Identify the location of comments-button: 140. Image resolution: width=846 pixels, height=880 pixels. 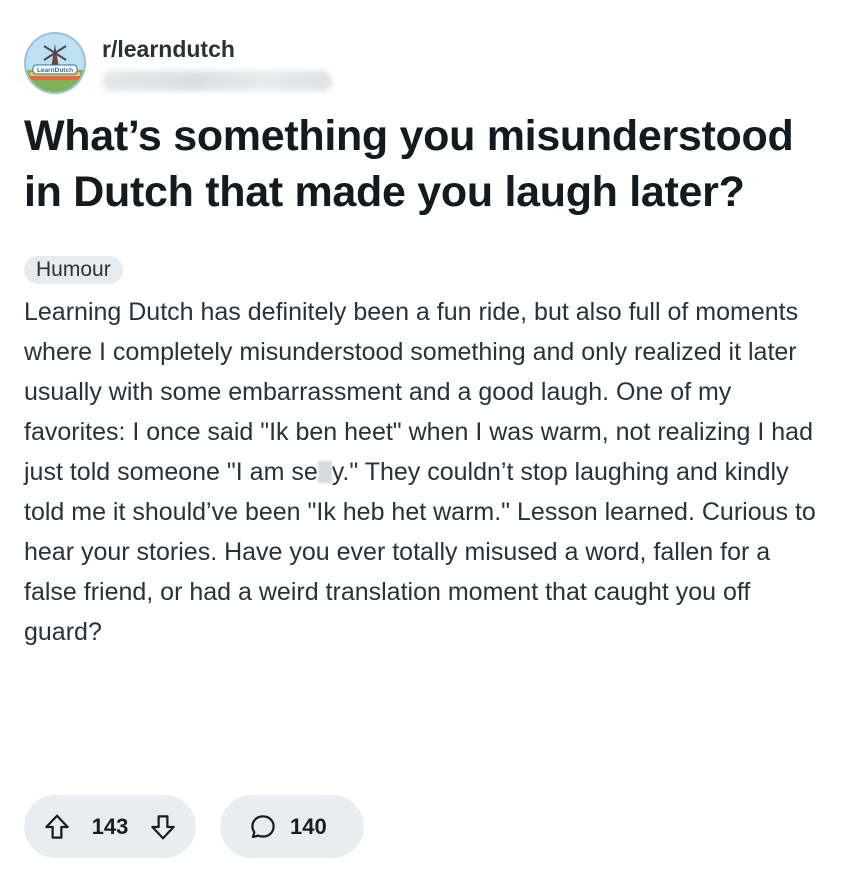
(292, 826).